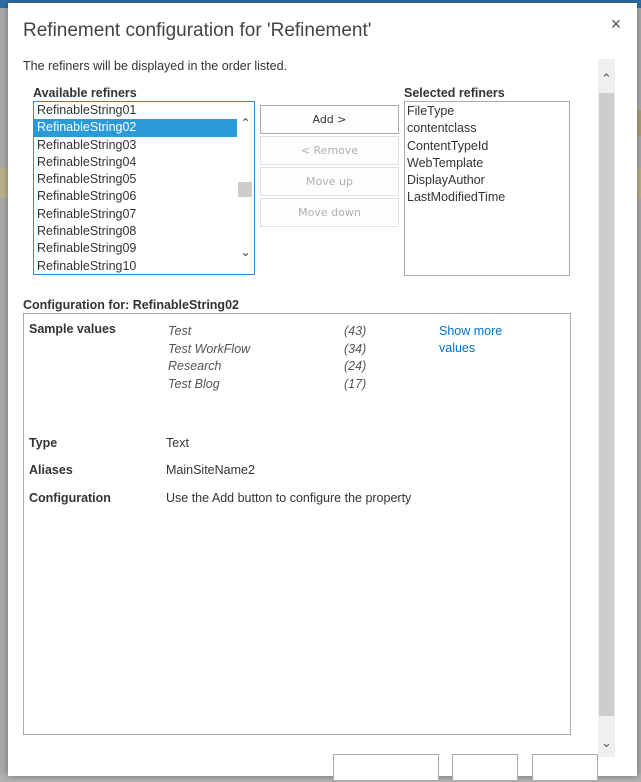  I want to click on available-list-scrollbar: ⌃ ⌄, so click(245, 188).